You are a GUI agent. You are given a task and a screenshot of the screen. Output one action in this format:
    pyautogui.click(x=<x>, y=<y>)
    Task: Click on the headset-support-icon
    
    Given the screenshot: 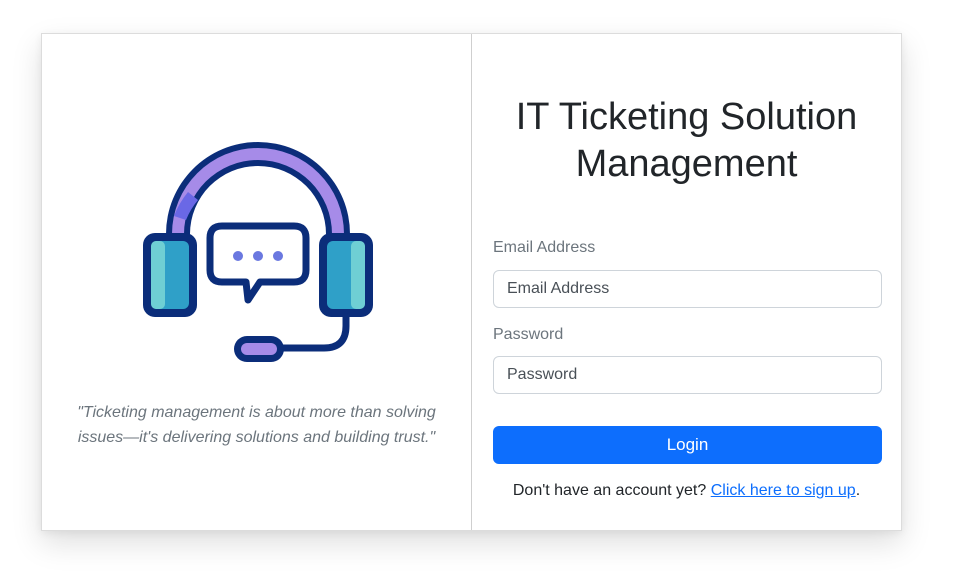 What is the action you would take?
    pyautogui.click(x=258, y=252)
    